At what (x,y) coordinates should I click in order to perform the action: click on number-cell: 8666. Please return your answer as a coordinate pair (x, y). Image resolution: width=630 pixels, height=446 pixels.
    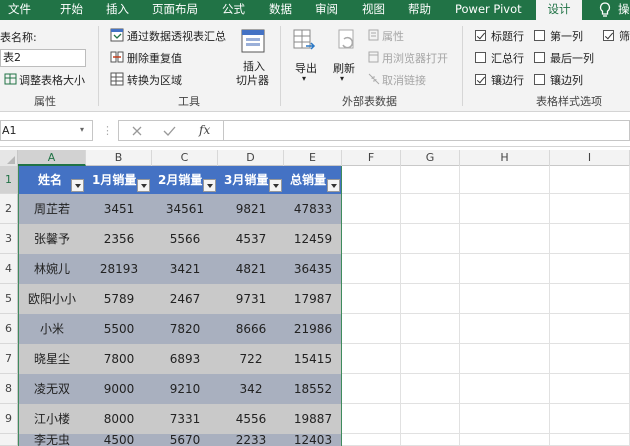
    Looking at the image, I should click on (251, 329).